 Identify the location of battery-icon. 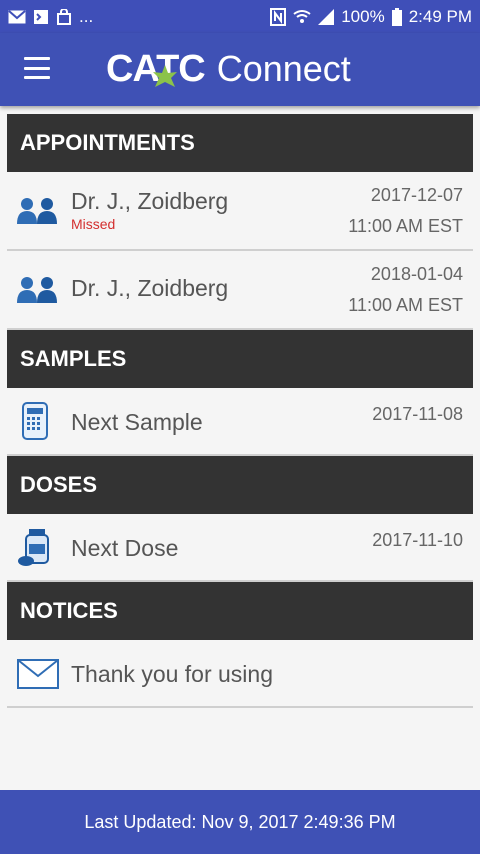
(396, 16).